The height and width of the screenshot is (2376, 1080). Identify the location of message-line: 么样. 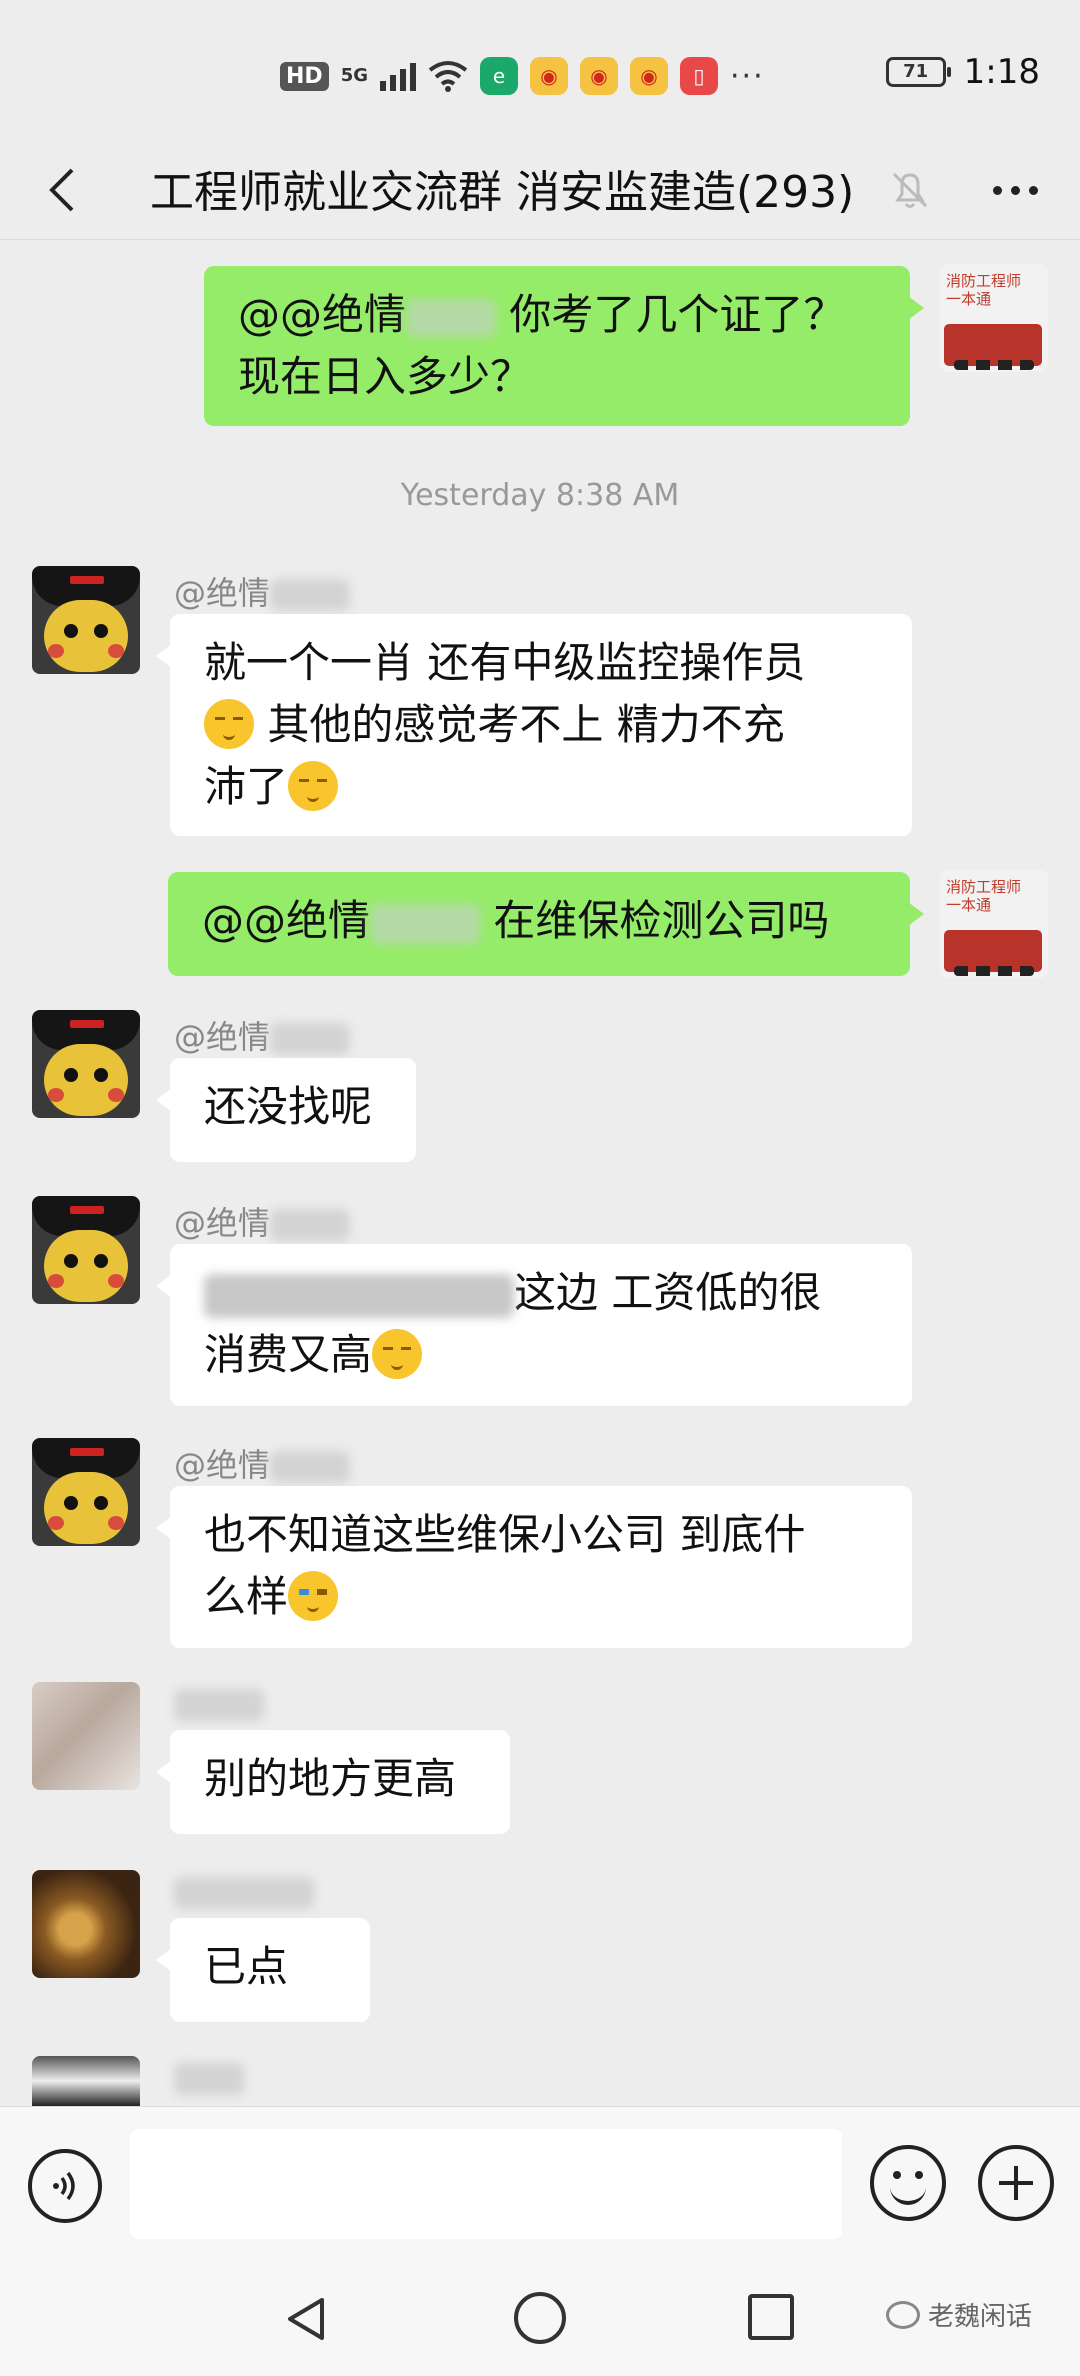
(541, 1597).